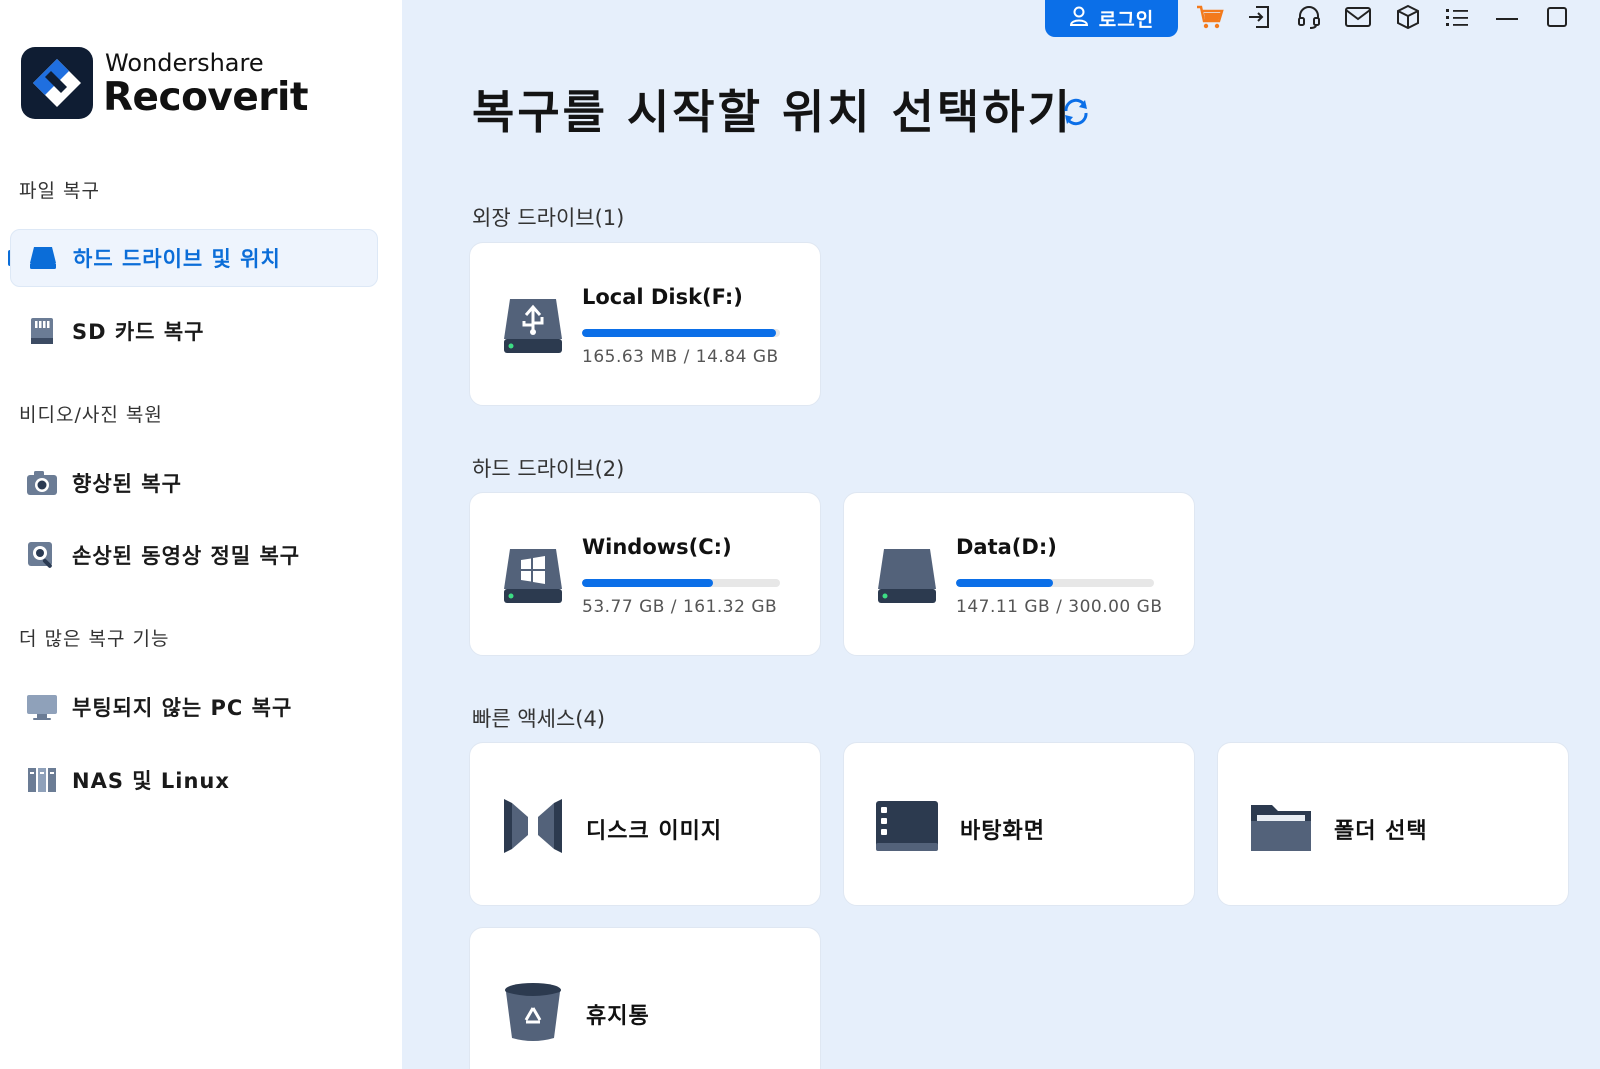 The height and width of the screenshot is (1069, 1600). I want to click on drive-usage: 53.77 GB / 161.32 GB, so click(680, 607).